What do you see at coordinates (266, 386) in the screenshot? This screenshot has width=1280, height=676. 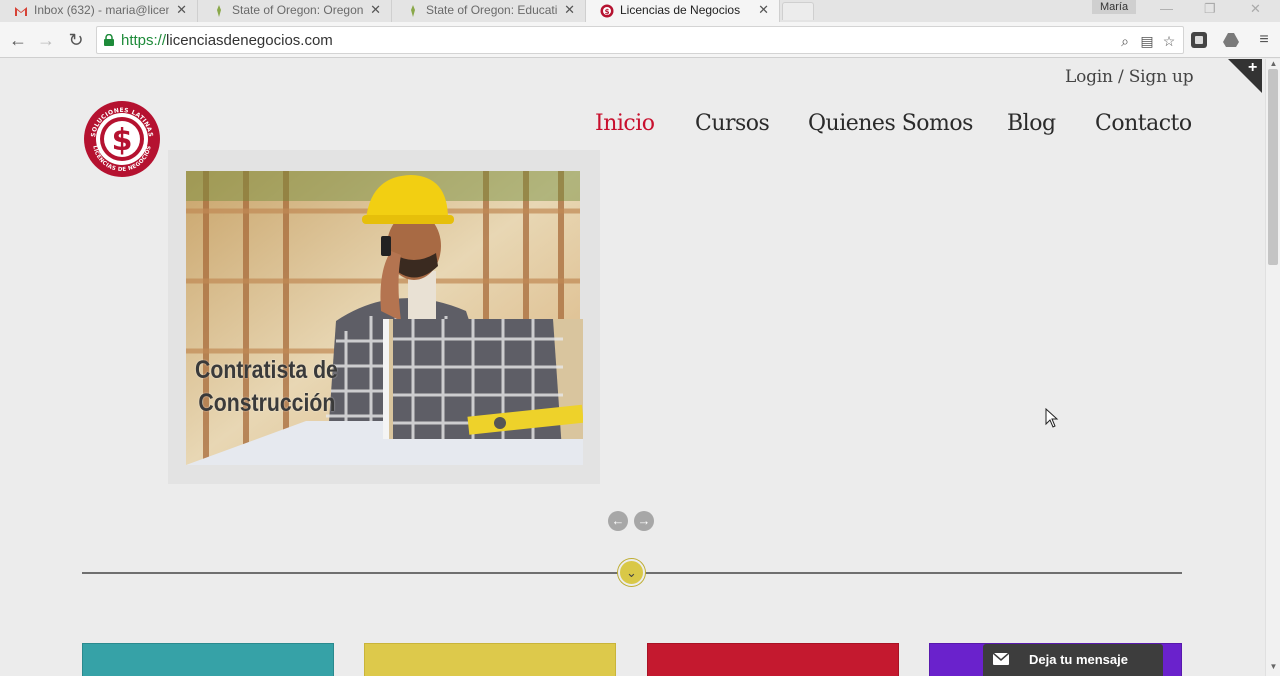 I see `slide-caption: Contratista de Construcción` at bounding box center [266, 386].